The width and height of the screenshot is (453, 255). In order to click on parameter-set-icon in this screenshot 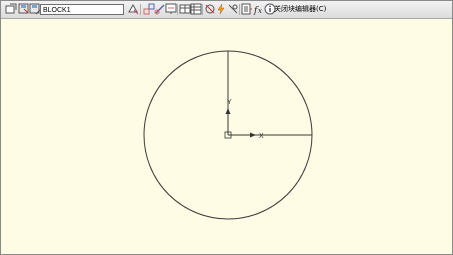, I will do `click(171, 9)`.